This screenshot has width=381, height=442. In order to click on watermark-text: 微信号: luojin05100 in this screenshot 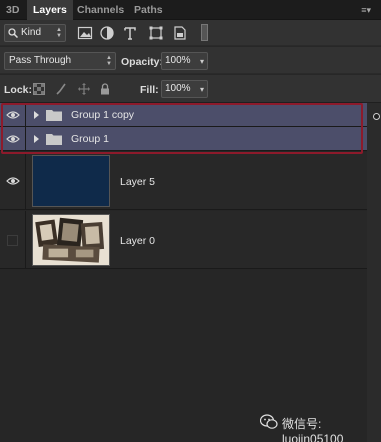, I will do `click(313, 429)`.